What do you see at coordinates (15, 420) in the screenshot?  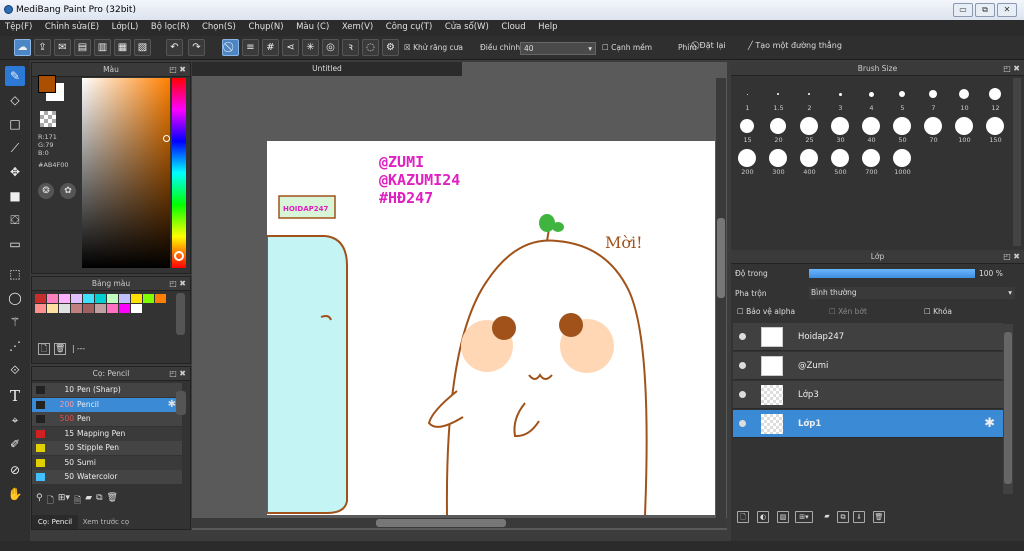 I see `operation-tool-icon: ⌖` at bounding box center [15, 420].